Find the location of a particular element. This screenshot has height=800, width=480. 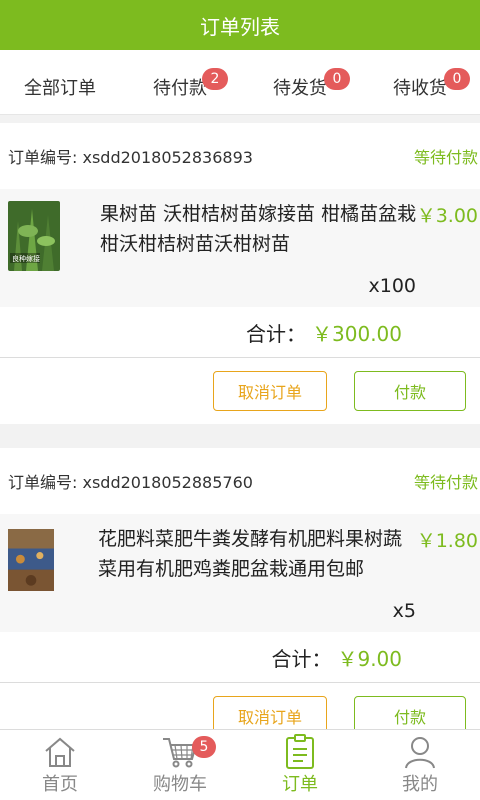

page-title: 订单列表 is located at coordinates (240, 26).